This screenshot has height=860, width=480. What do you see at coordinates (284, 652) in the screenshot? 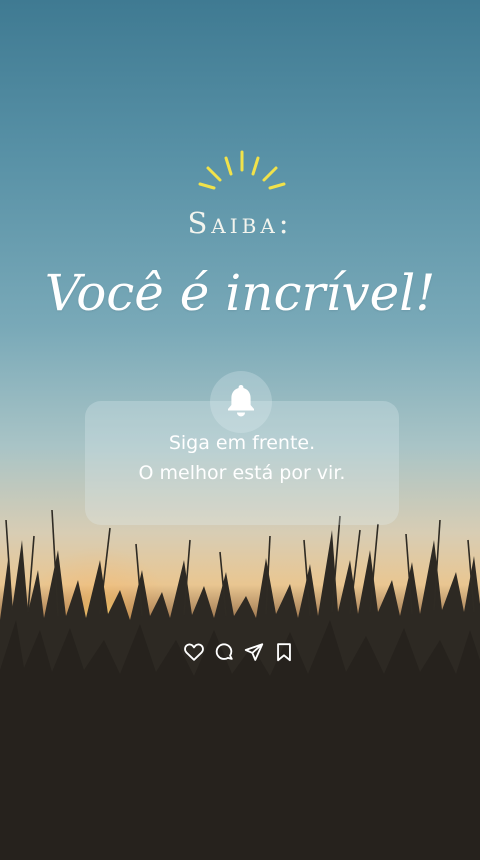
I see `bookmark-icon` at bounding box center [284, 652].